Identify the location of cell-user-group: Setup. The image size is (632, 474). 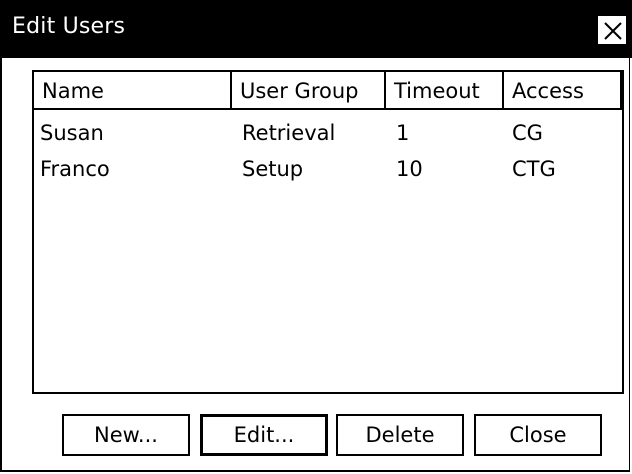
(273, 169).